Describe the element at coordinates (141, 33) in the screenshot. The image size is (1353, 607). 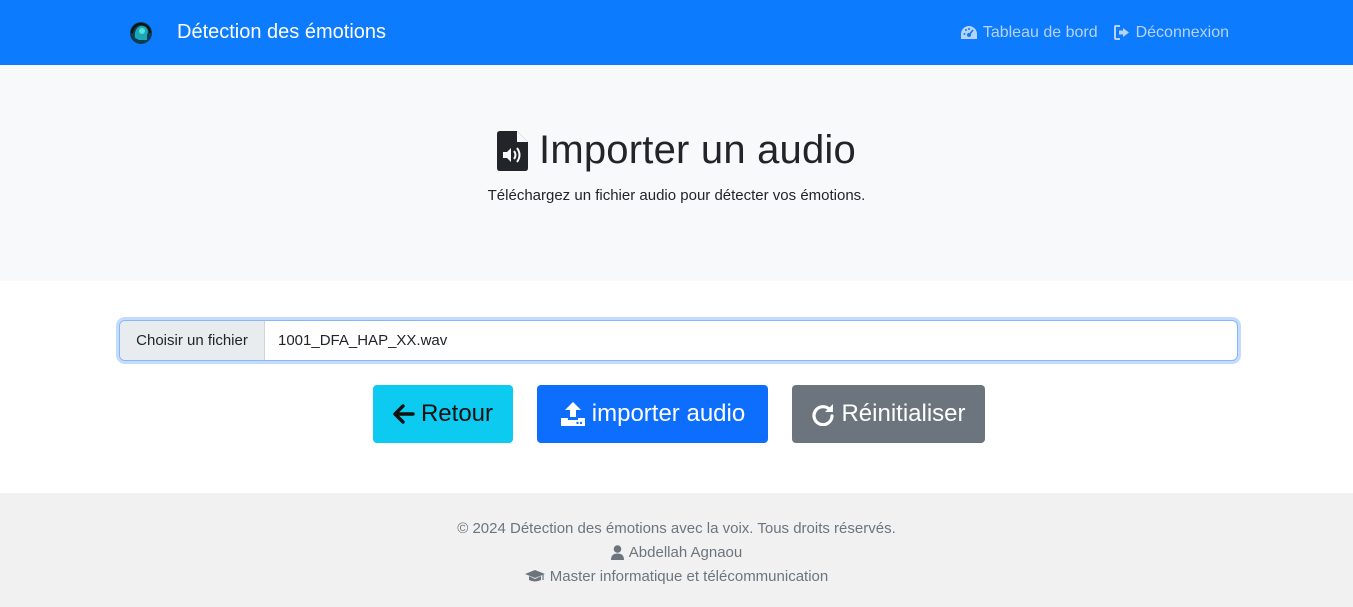
I see `brain-head-logo-icon` at that location.